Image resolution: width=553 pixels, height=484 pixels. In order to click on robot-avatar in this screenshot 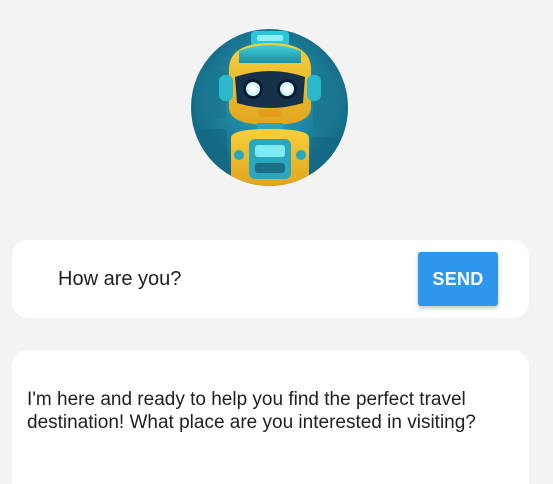, I will do `click(269, 107)`.